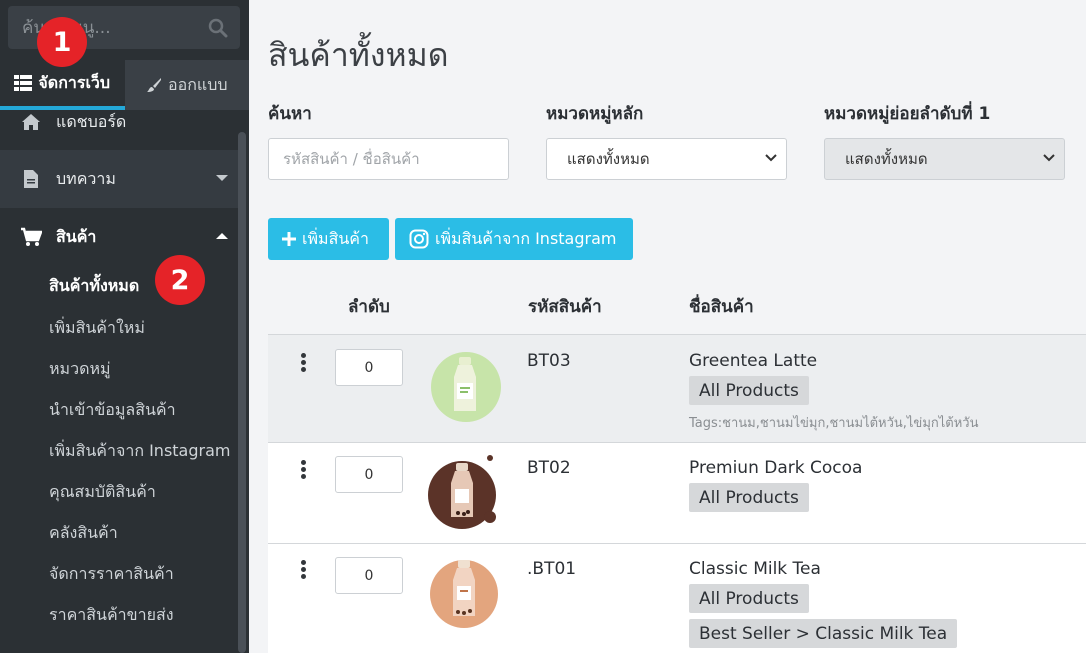  I want to click on shopping-cart-icon, so click(31, 237).